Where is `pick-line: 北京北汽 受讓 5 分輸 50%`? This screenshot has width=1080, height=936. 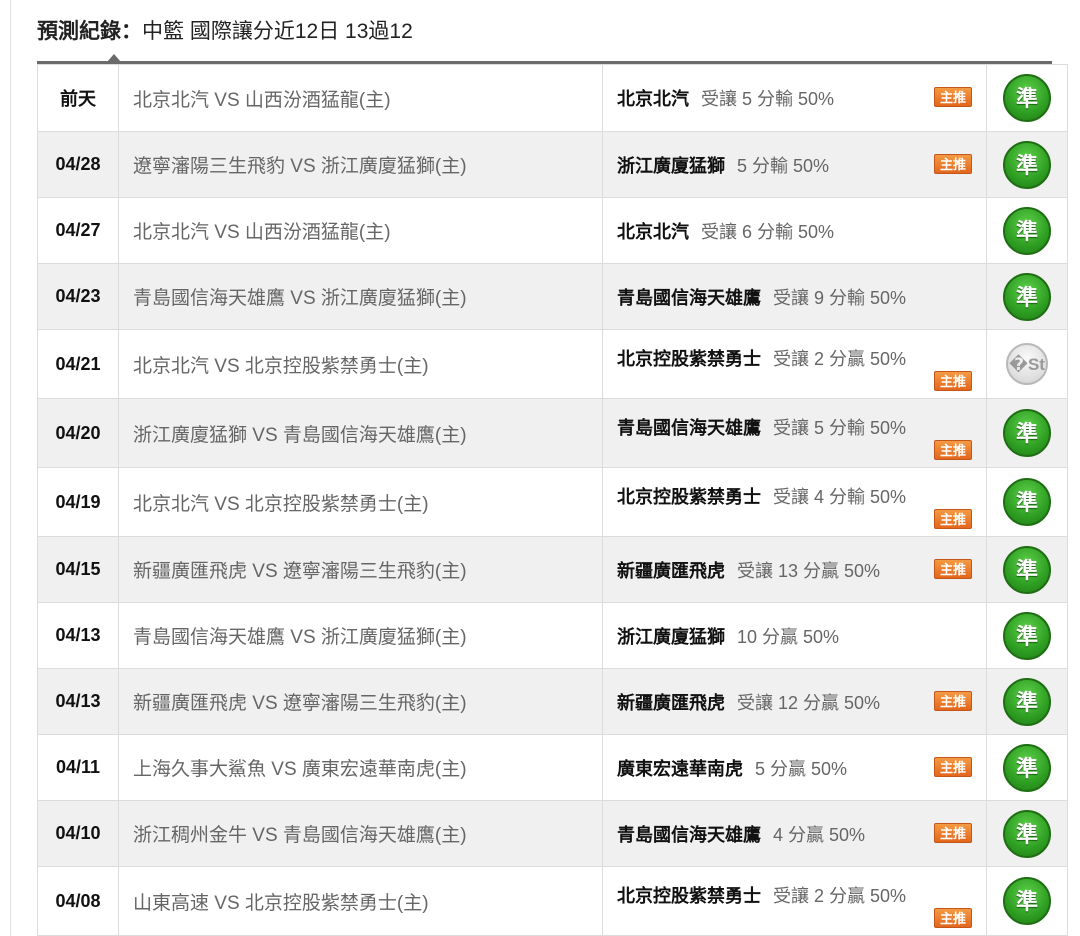
pick-line: 北京北汽 受讓 5 分輸 50% is located at coordinates (801, 98).